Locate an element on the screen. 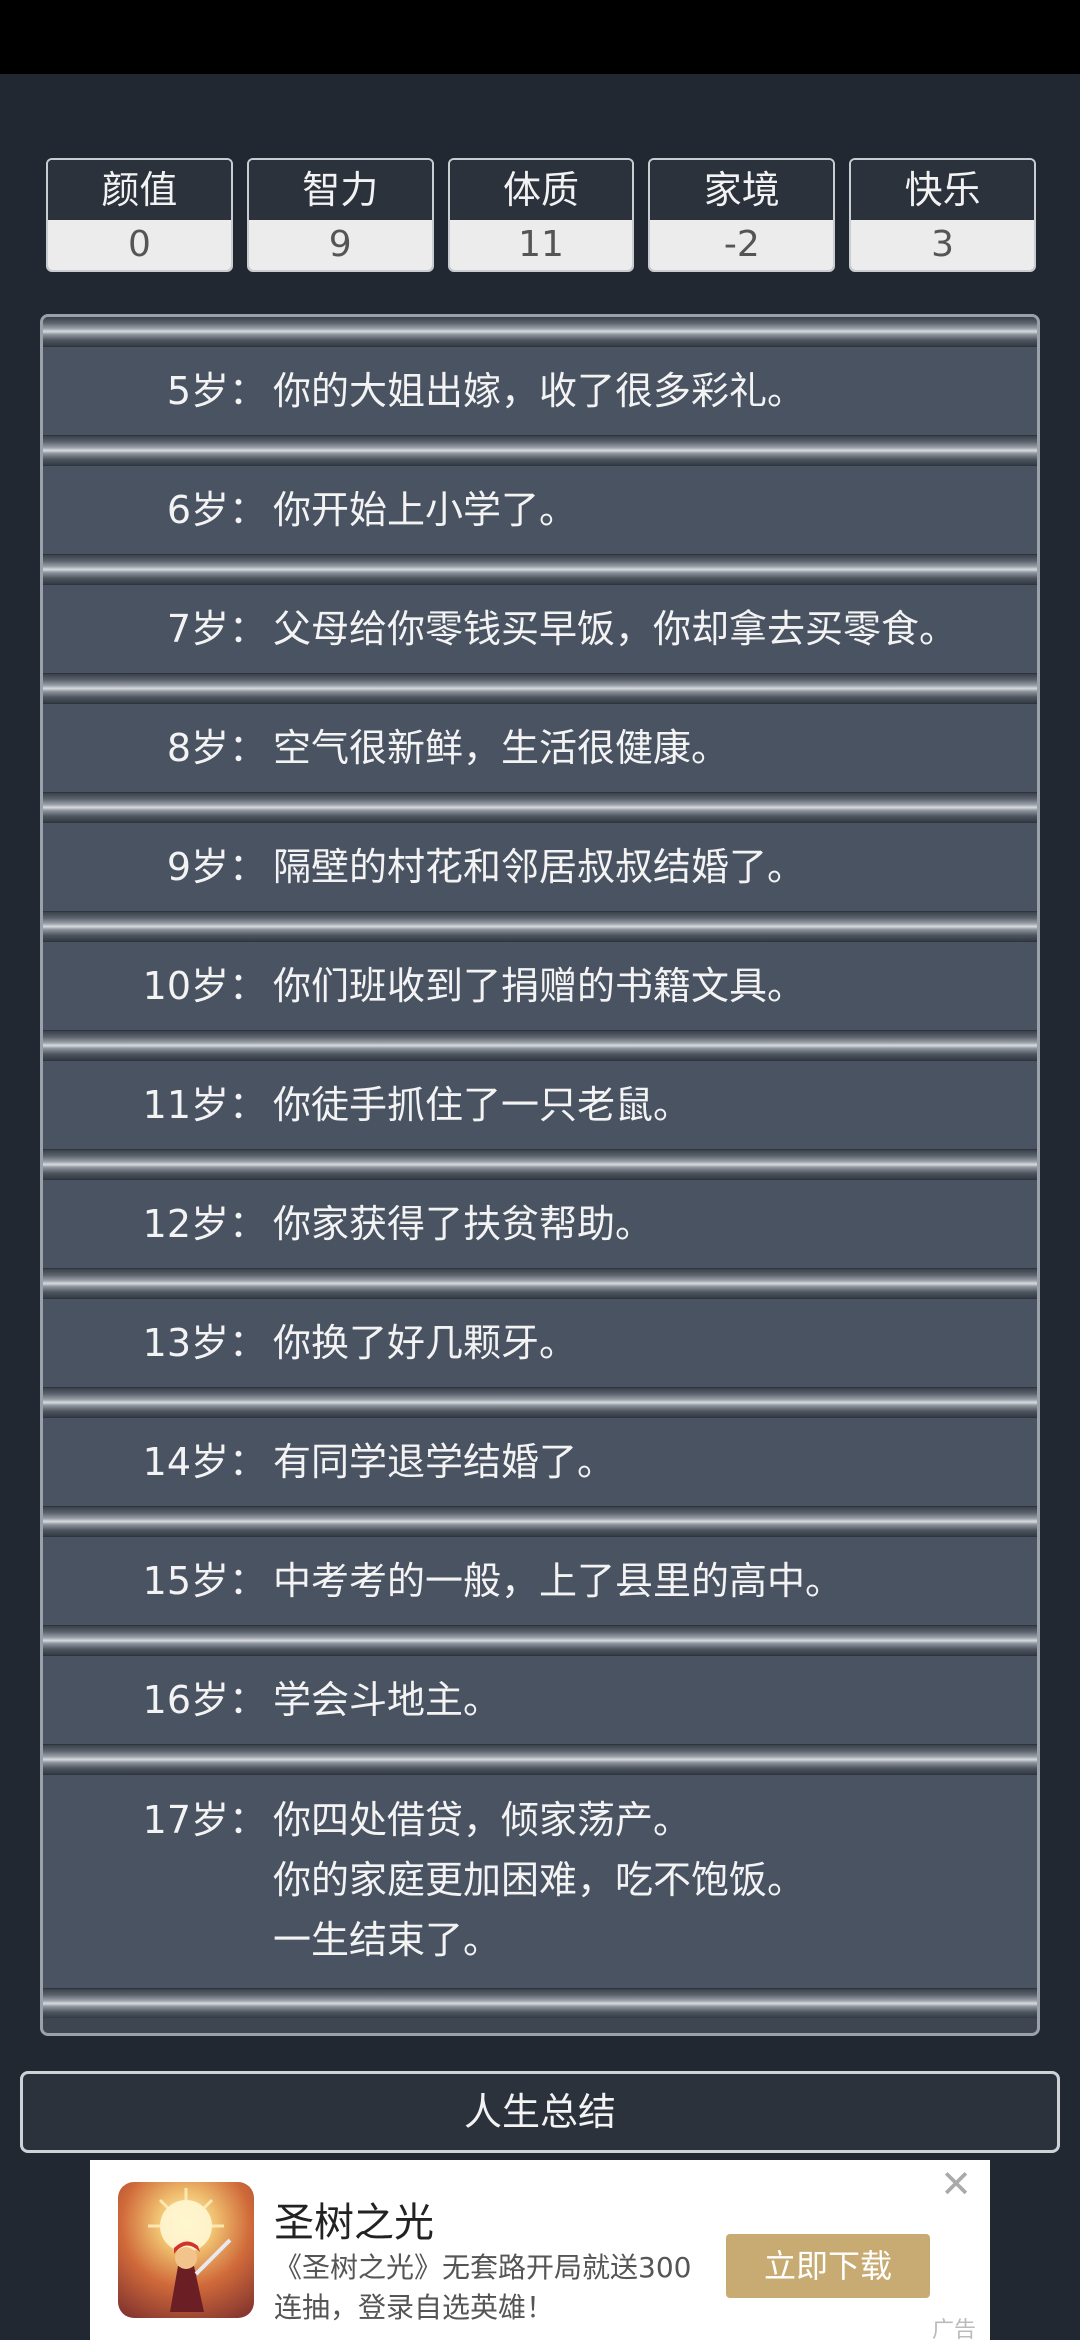  stat-intelligence: 智力 9 is located at coordinates (340, 215).